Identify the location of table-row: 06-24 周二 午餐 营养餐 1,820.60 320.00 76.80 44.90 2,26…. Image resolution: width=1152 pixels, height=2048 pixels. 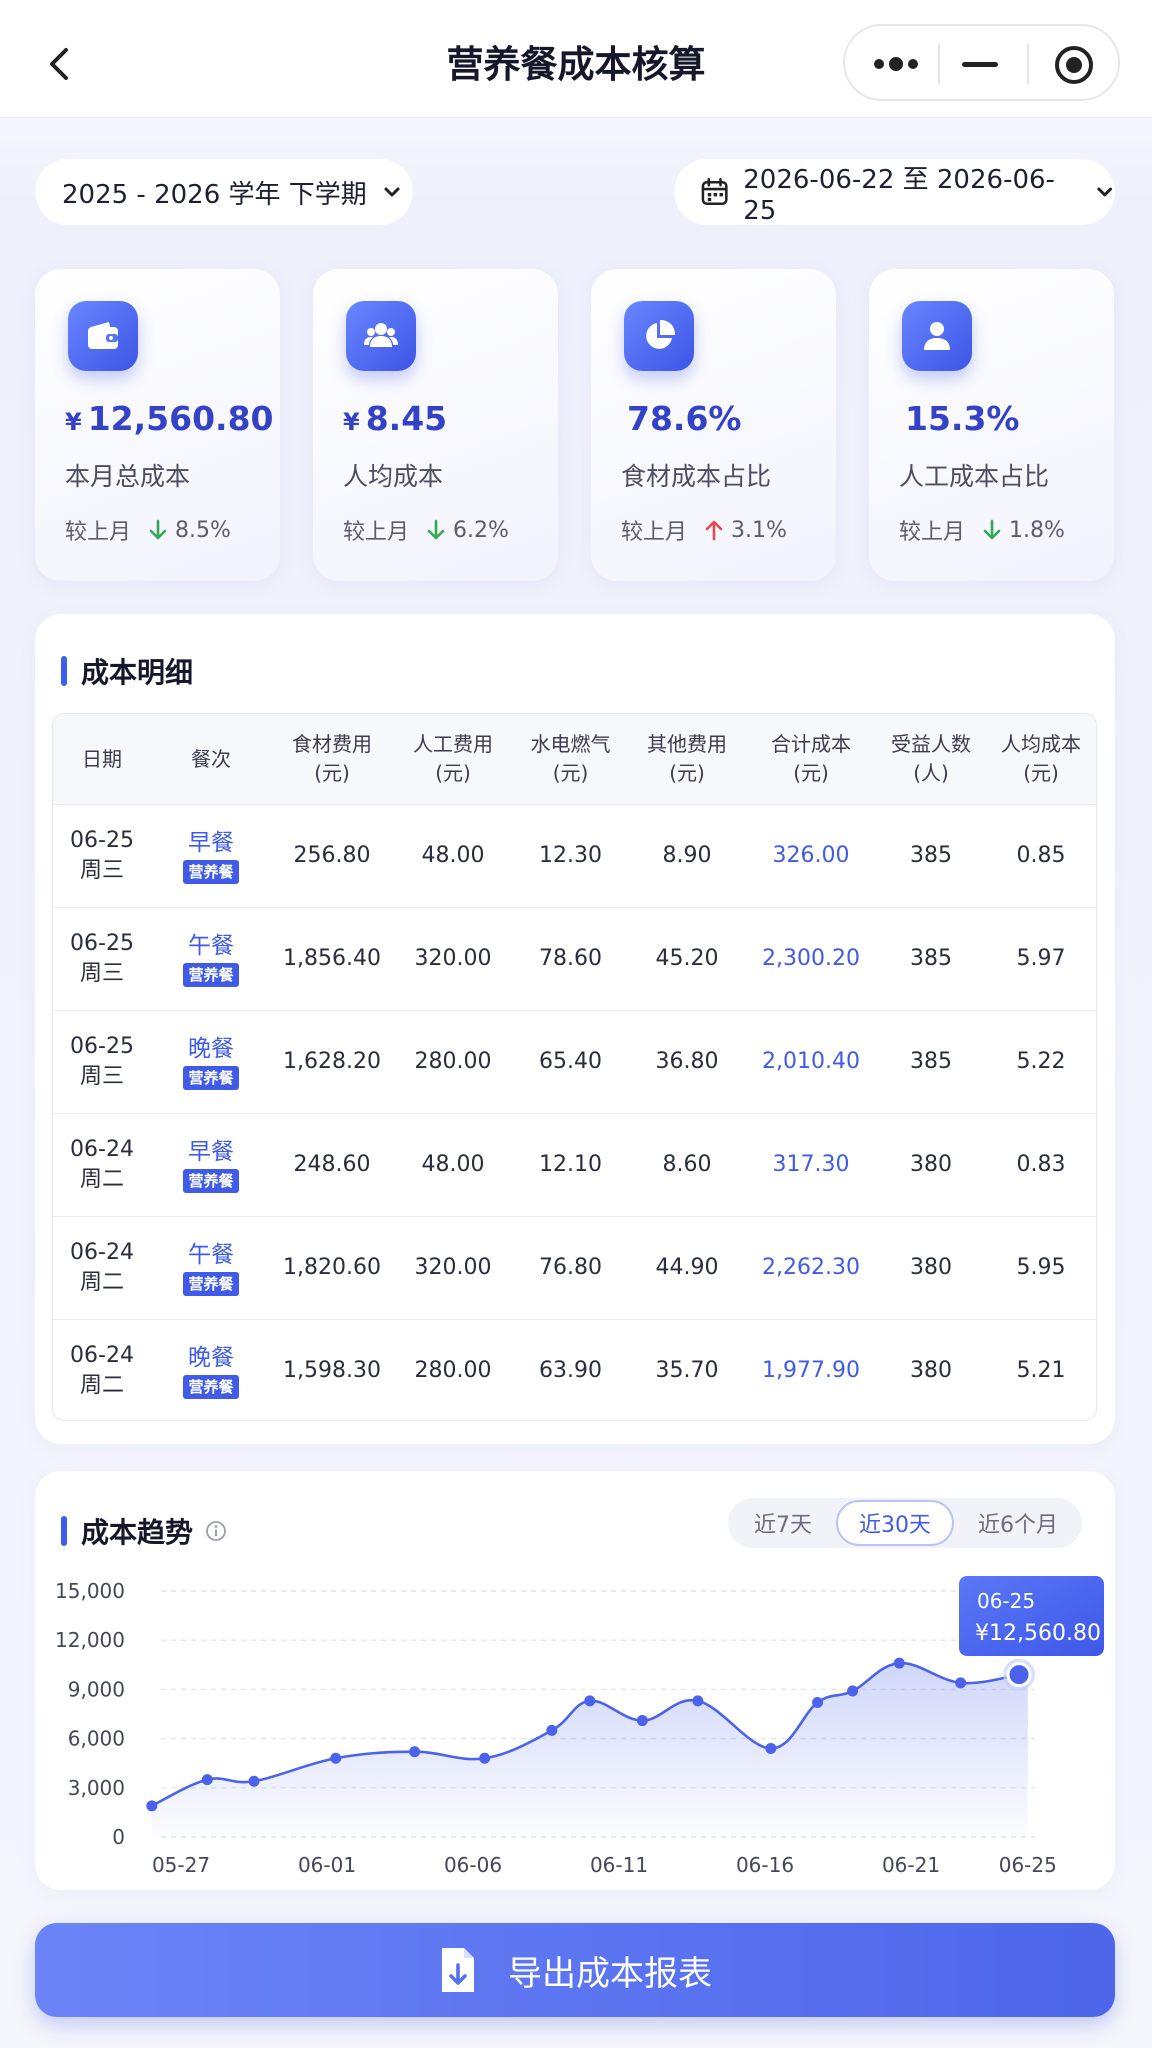
(574, 1267).